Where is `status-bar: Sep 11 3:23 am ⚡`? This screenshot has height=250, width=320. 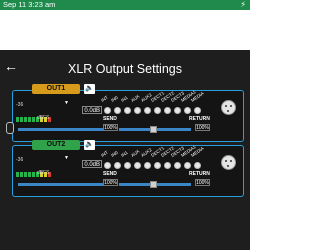 status-bar: Sep 11 3:23 am ⚡ is located at coordinates (125, 5).